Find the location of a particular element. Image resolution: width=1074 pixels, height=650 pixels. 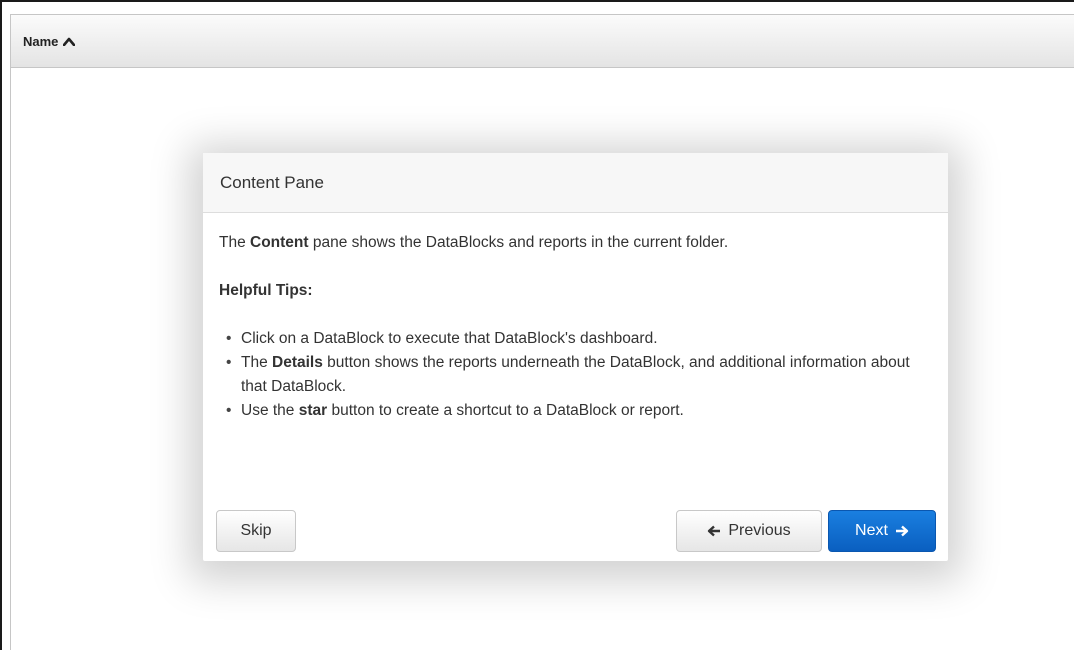

intro-prefix: The is located at coordinates (235, 242).